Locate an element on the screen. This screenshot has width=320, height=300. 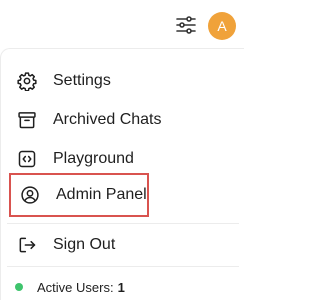
menu-item-playground: Playground is located at coordinates (123, 159).